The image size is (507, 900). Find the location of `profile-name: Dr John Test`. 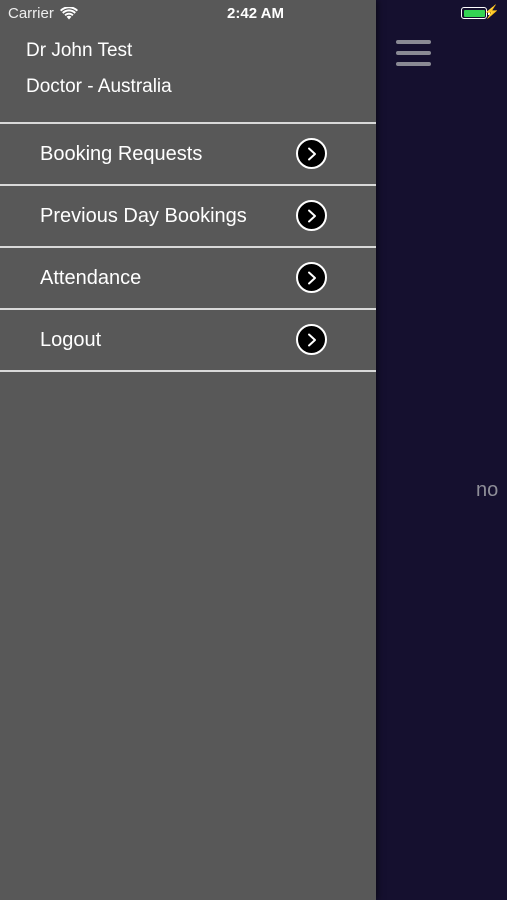

profile-name: Dr John Test is located at coordinates (79, 50).